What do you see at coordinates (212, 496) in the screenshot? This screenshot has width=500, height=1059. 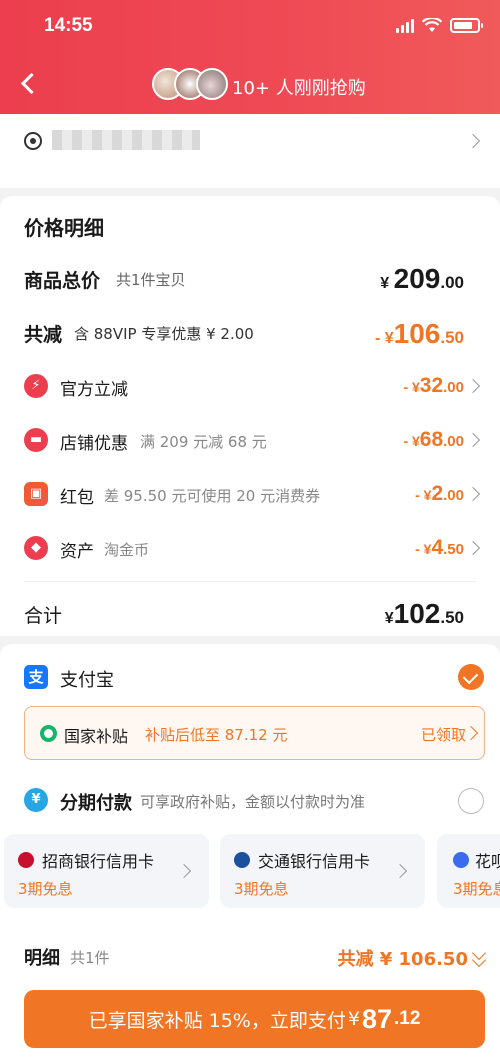 I see `discount-sub: 差 95.50 元可使用 20 元消费券` at bounding box center [212, 496].